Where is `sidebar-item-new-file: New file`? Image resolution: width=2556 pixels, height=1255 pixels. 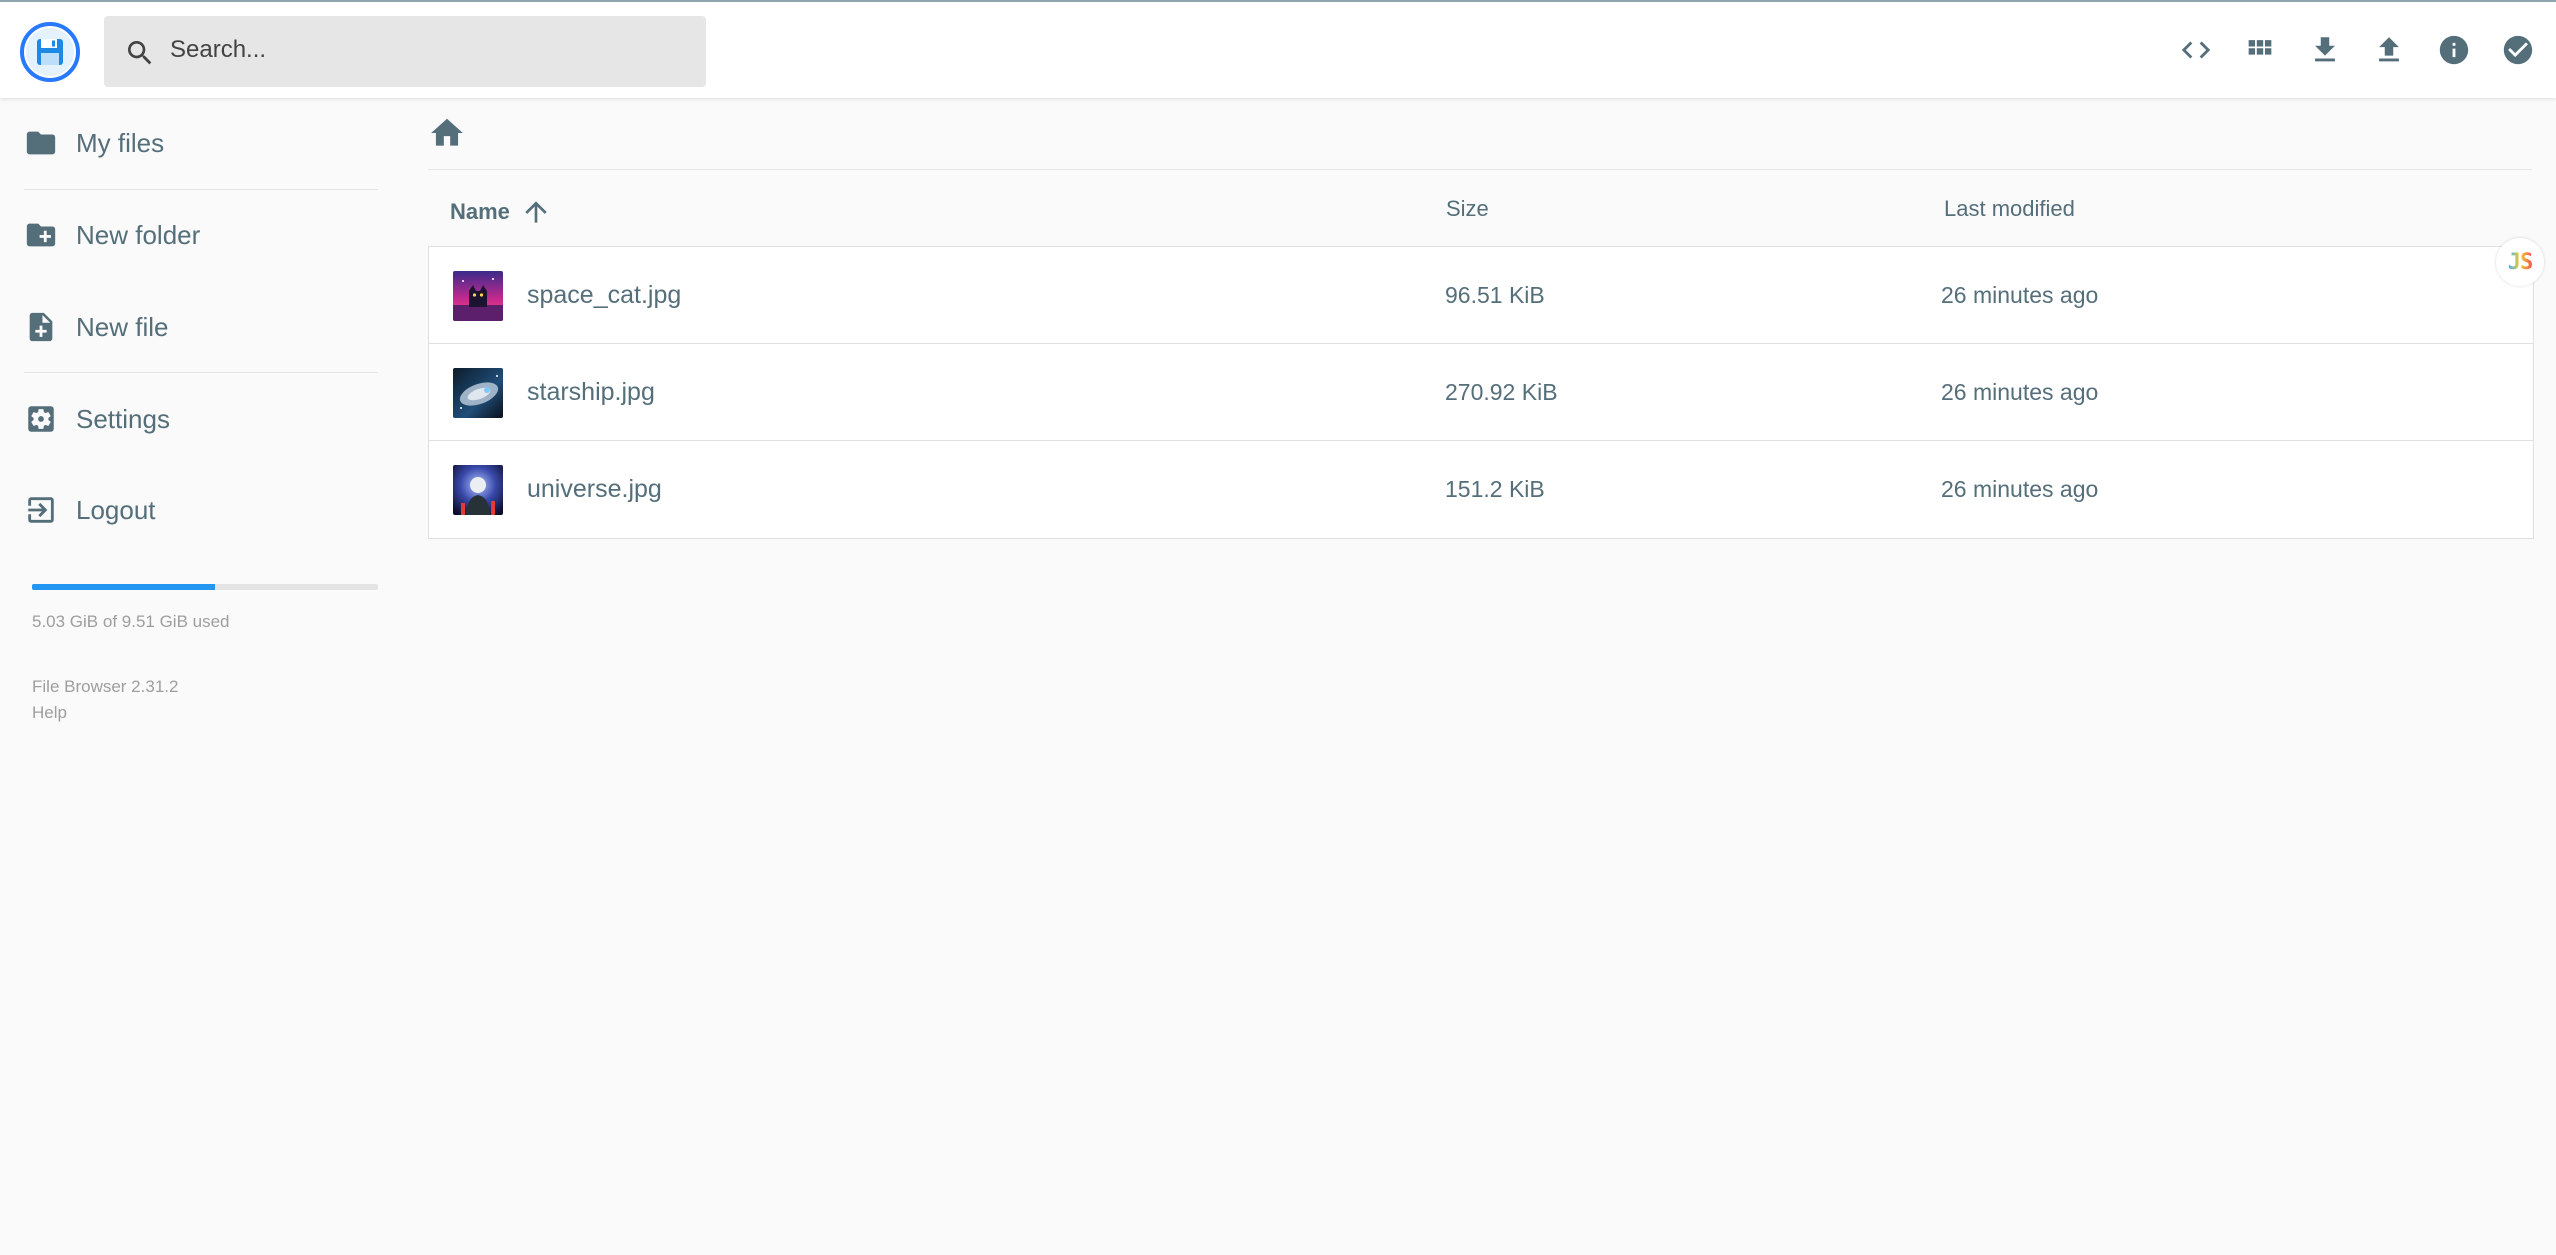
sidebar-item-new-file: New file is located at coordinates (194, 327).